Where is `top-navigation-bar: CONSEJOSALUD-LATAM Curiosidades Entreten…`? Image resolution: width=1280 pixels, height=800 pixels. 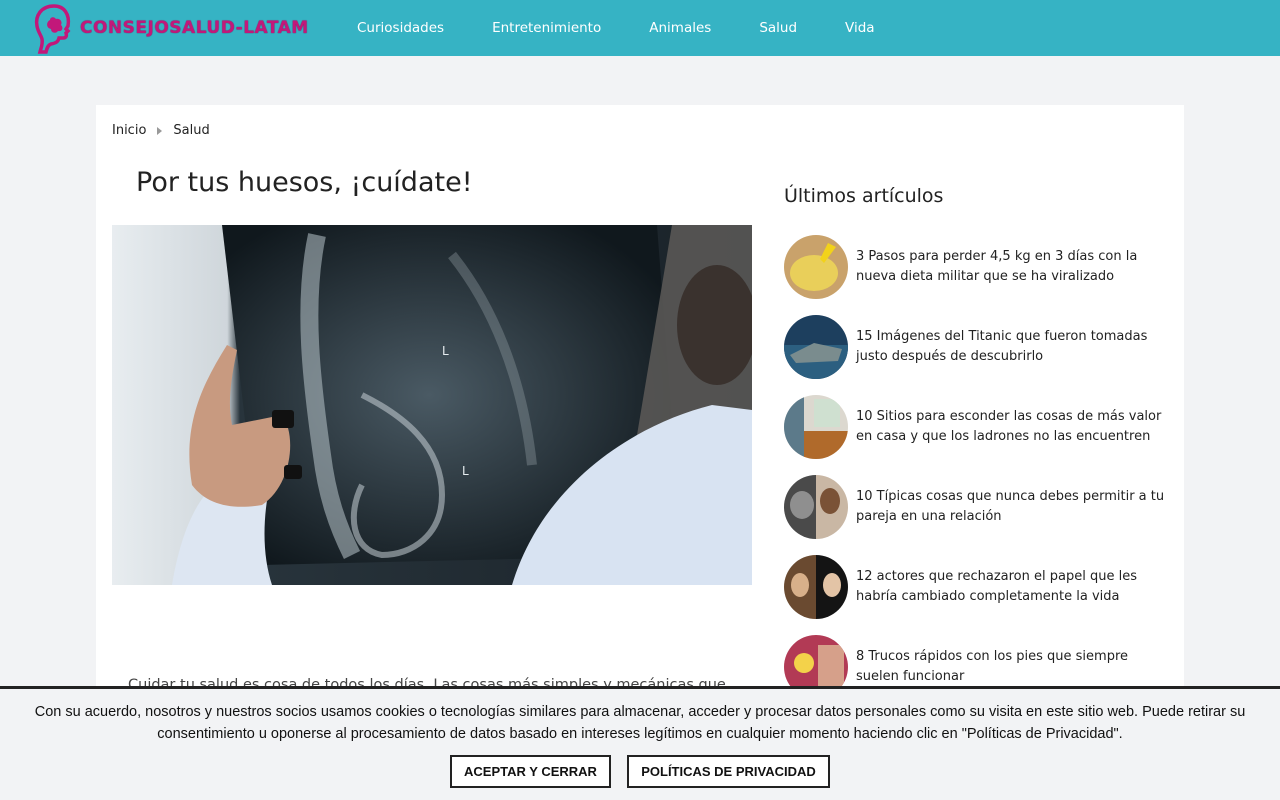
top-navigation-bar: CONSEJOSALUD-LATAM Curiosidades Entreten… is located at coordinates (640, 28).